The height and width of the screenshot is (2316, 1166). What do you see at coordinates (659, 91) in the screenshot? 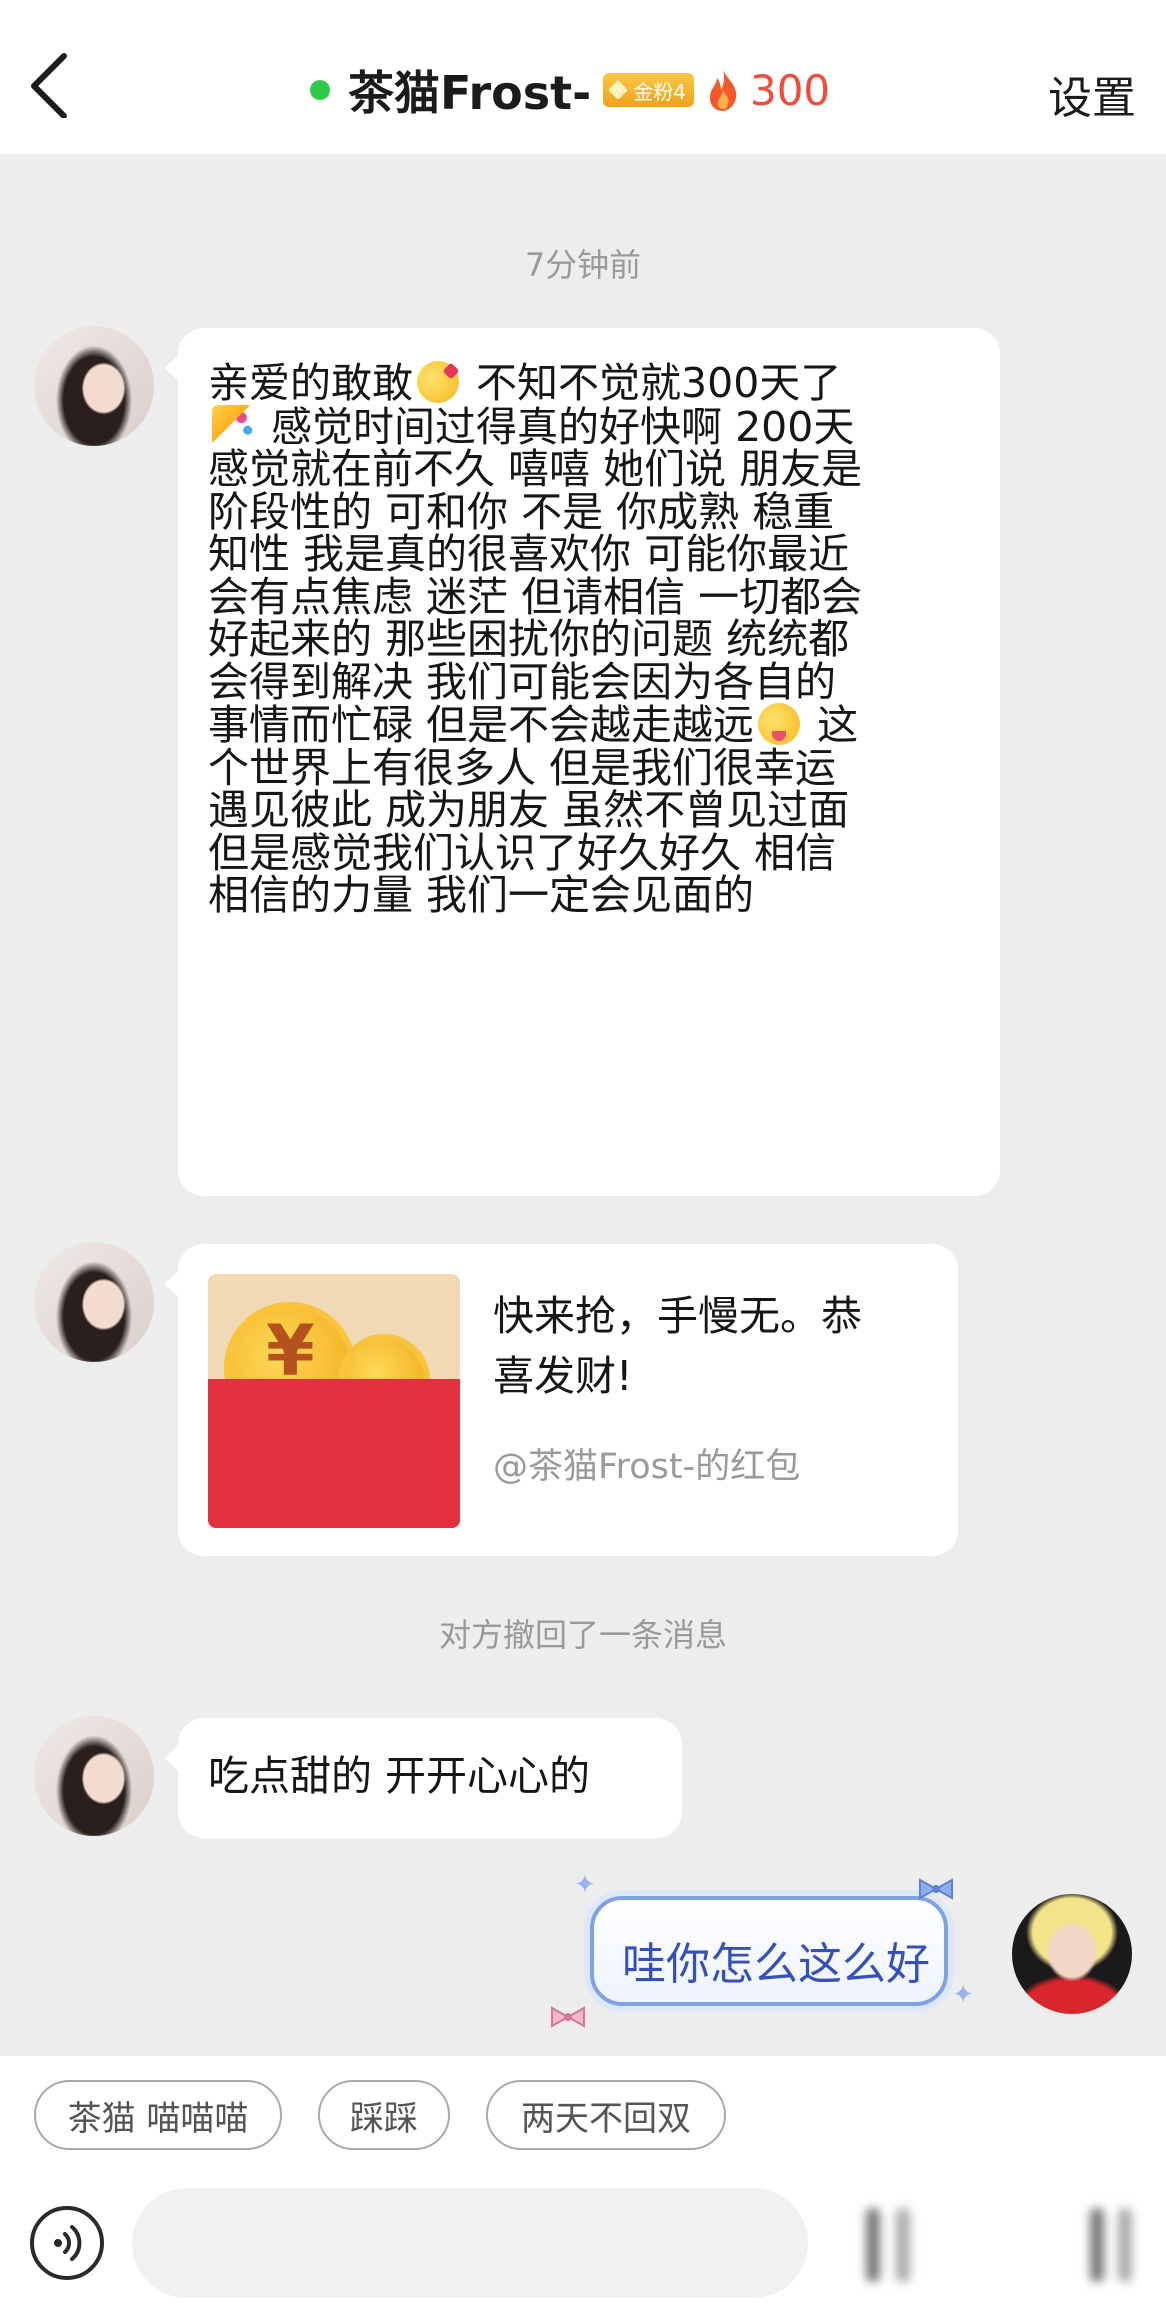
I see `fan-level-label: 金粉4` at bounding box center [659, 91].